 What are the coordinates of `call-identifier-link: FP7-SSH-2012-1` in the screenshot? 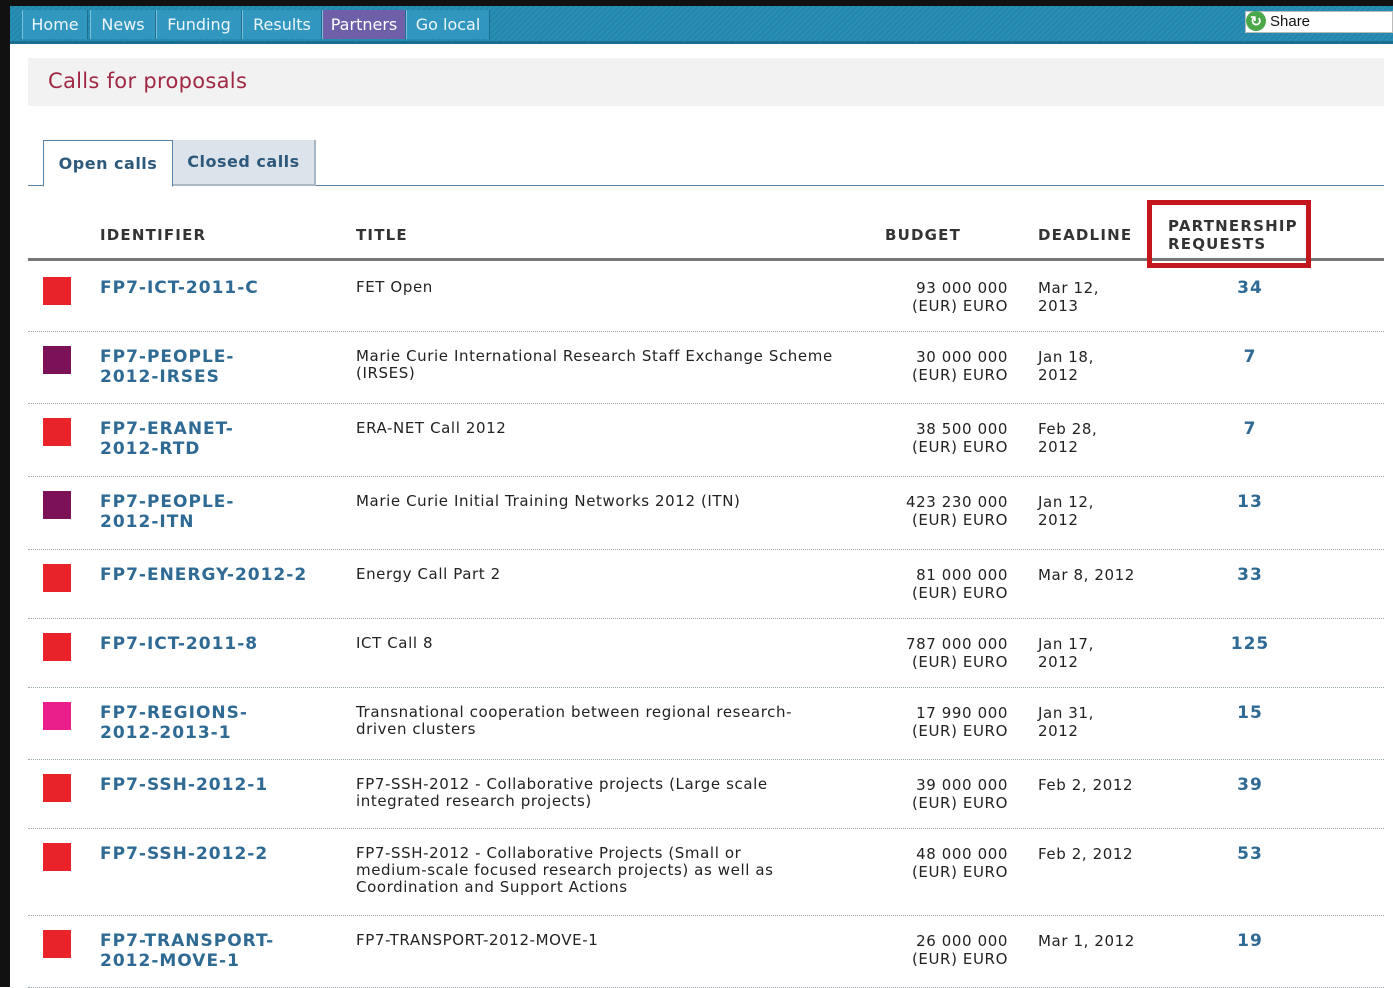 It's located at (215, 785).